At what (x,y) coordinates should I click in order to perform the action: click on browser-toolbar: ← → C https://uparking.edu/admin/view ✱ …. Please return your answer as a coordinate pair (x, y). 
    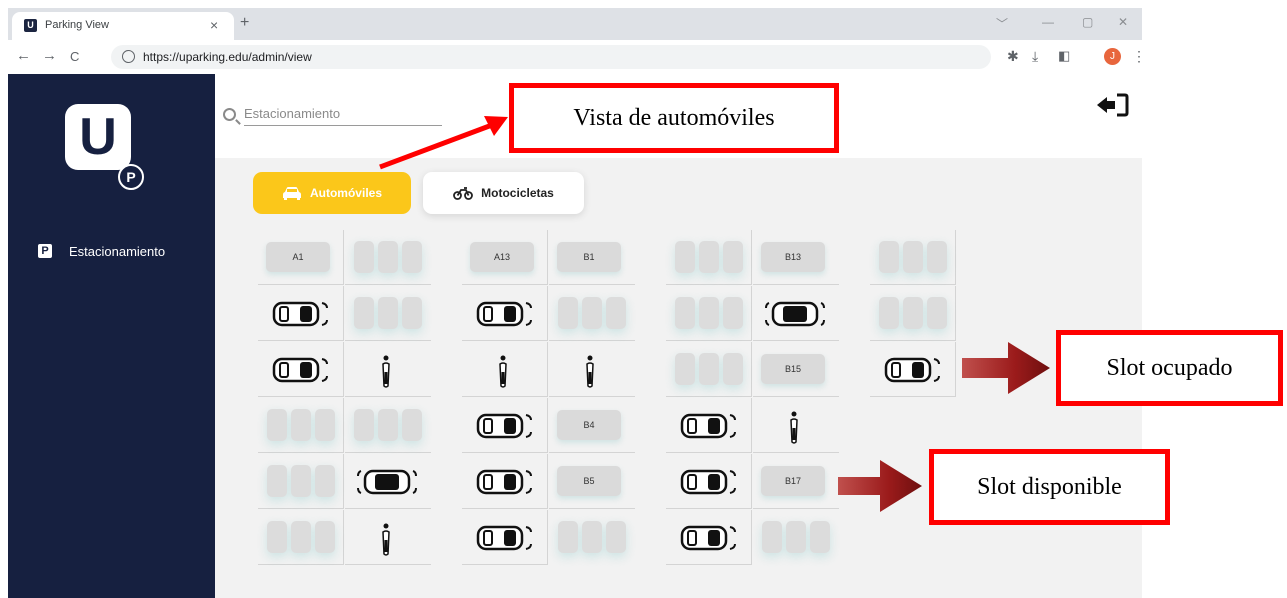
    Looking at the image, I should click on (577, 57).